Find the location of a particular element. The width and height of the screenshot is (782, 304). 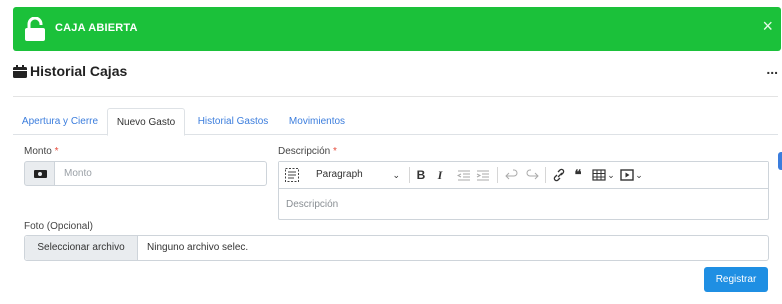

descripcion-label: Descripción * is located at coordinates (307, 151).